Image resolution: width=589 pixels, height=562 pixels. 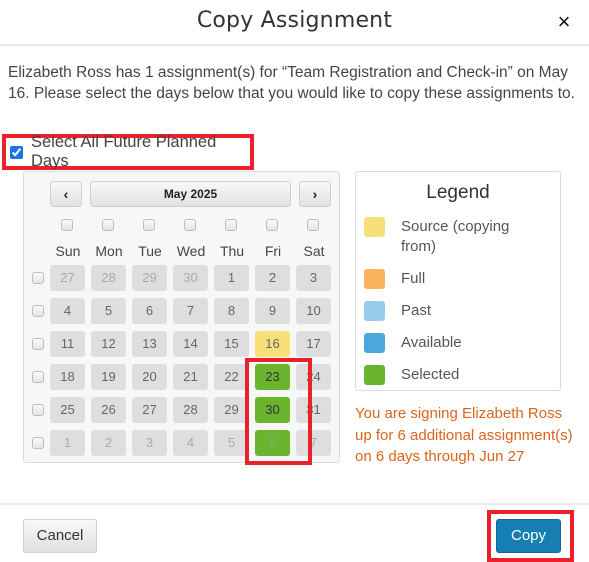 What do you see at coordinates (313, 410) in the screenshot?
I see `calendar-day: 31` at bounding box center [313, 410].